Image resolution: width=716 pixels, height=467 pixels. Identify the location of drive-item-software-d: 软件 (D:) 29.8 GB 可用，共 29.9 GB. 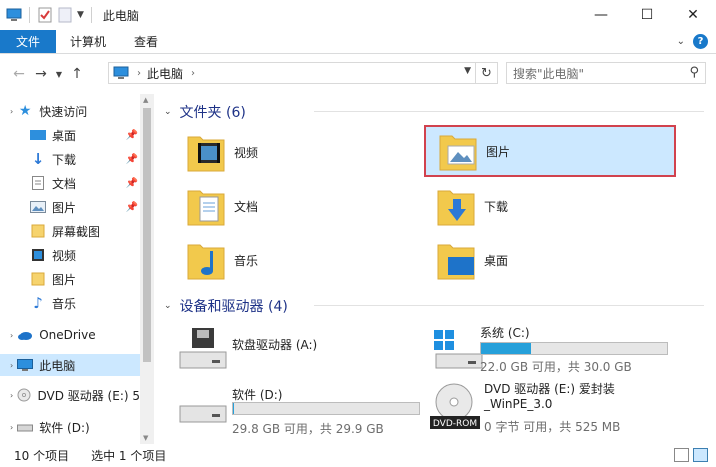
(292, 408).